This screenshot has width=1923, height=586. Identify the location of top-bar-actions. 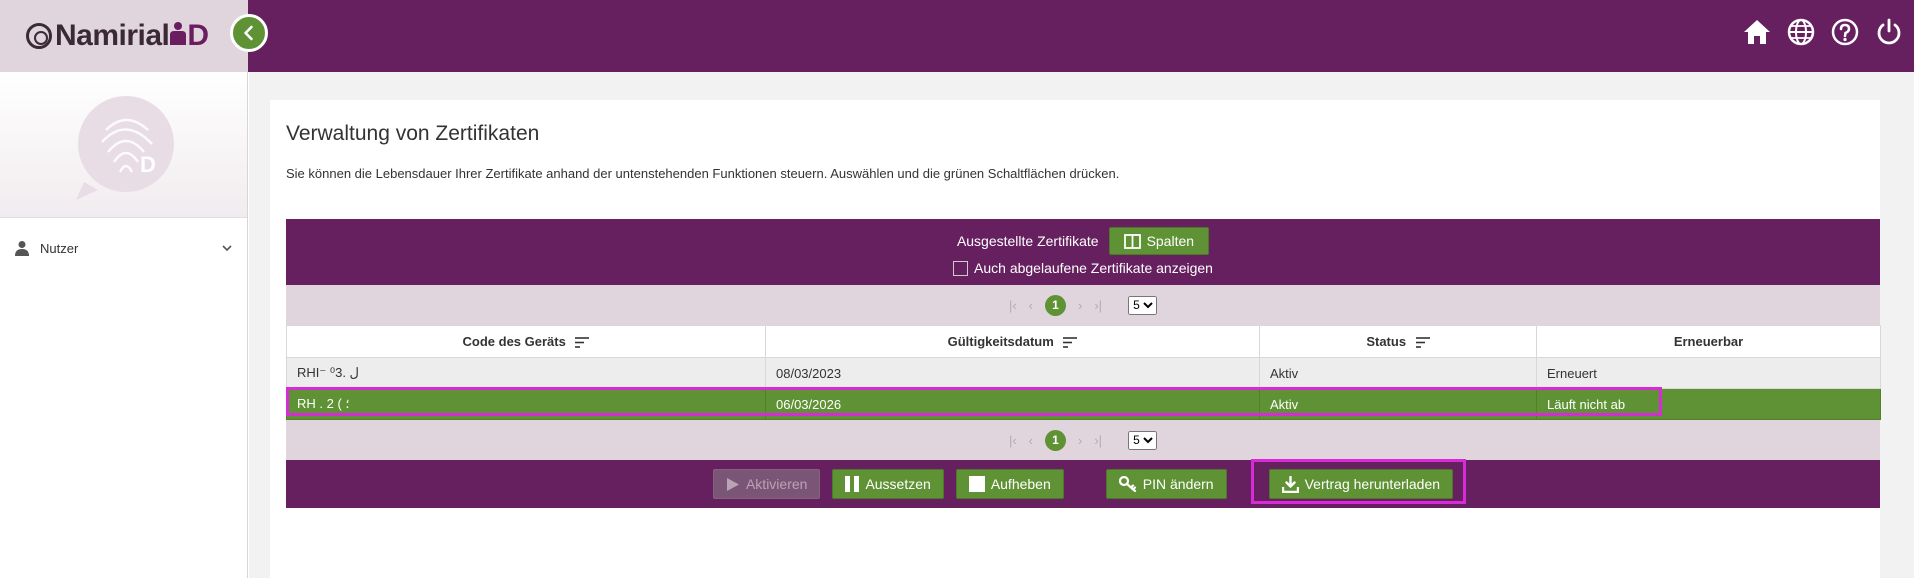
(1823, 32).